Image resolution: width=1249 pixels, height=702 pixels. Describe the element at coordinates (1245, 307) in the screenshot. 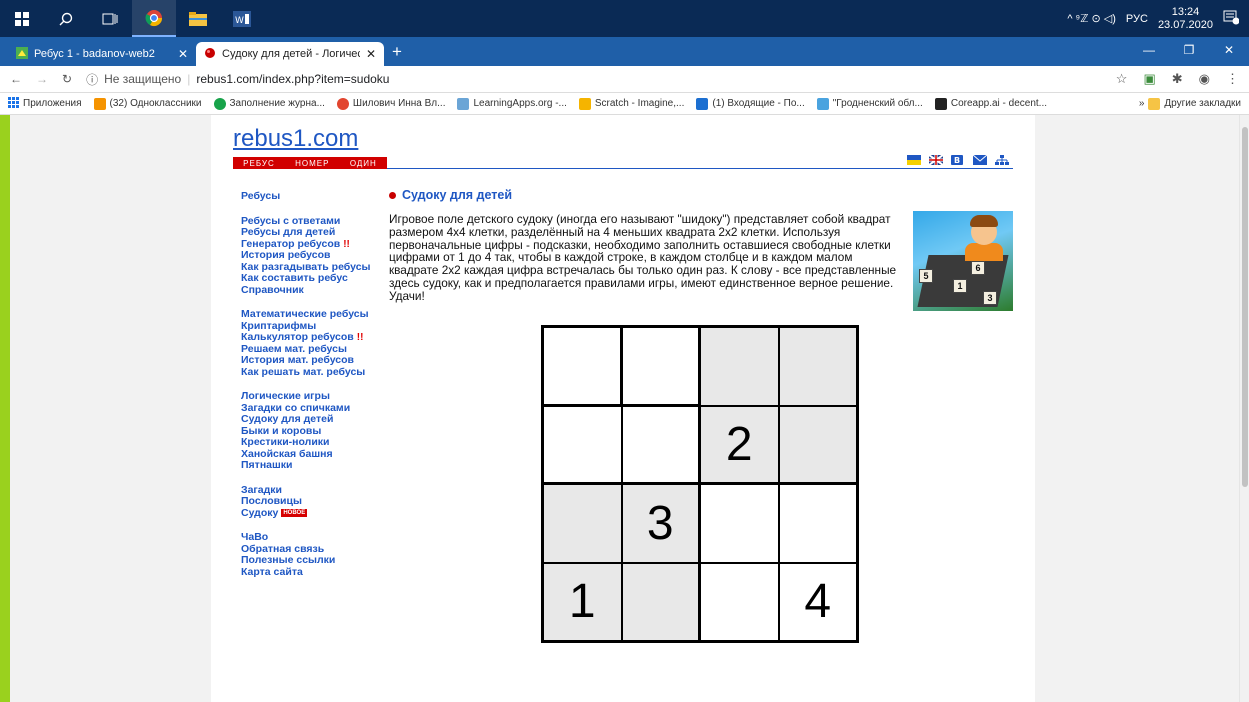

I see `scrollbar-thumb` at that location.